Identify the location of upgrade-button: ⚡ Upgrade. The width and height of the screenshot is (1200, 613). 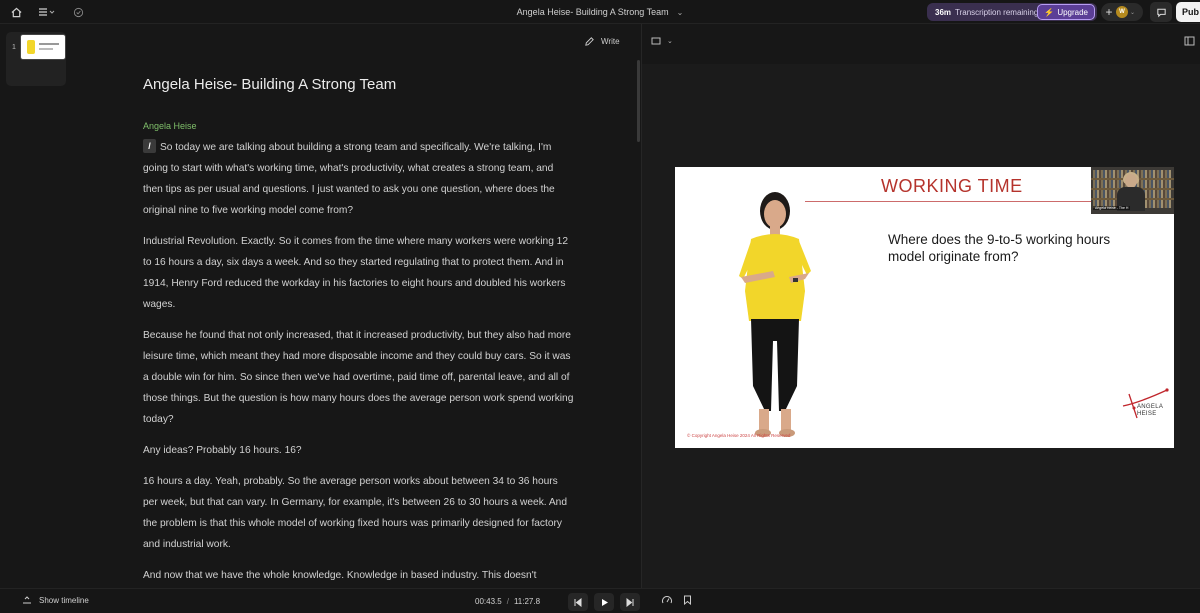
(1066, 12).